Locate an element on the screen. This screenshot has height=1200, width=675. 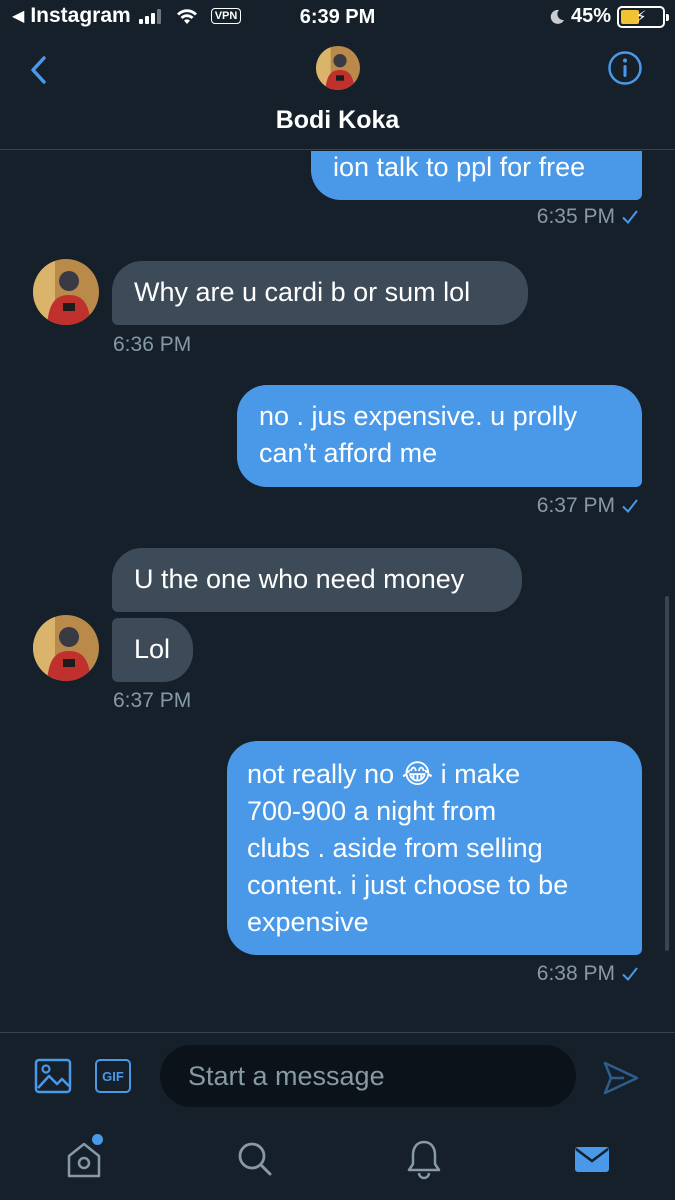
message-text: Lol is located at coordinates (152, 649).